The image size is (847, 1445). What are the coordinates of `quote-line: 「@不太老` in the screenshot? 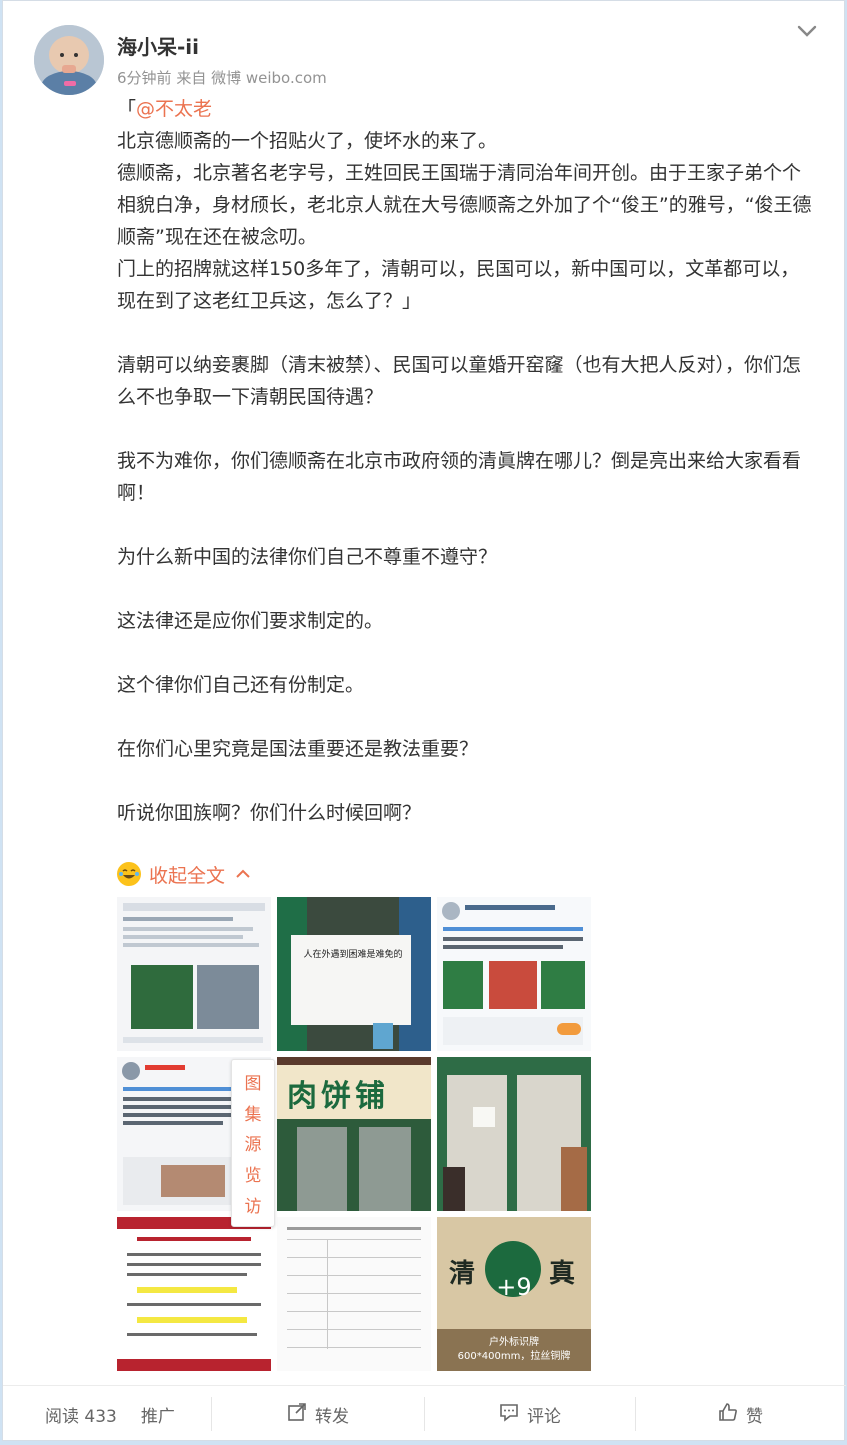 It's located at (467, 109).